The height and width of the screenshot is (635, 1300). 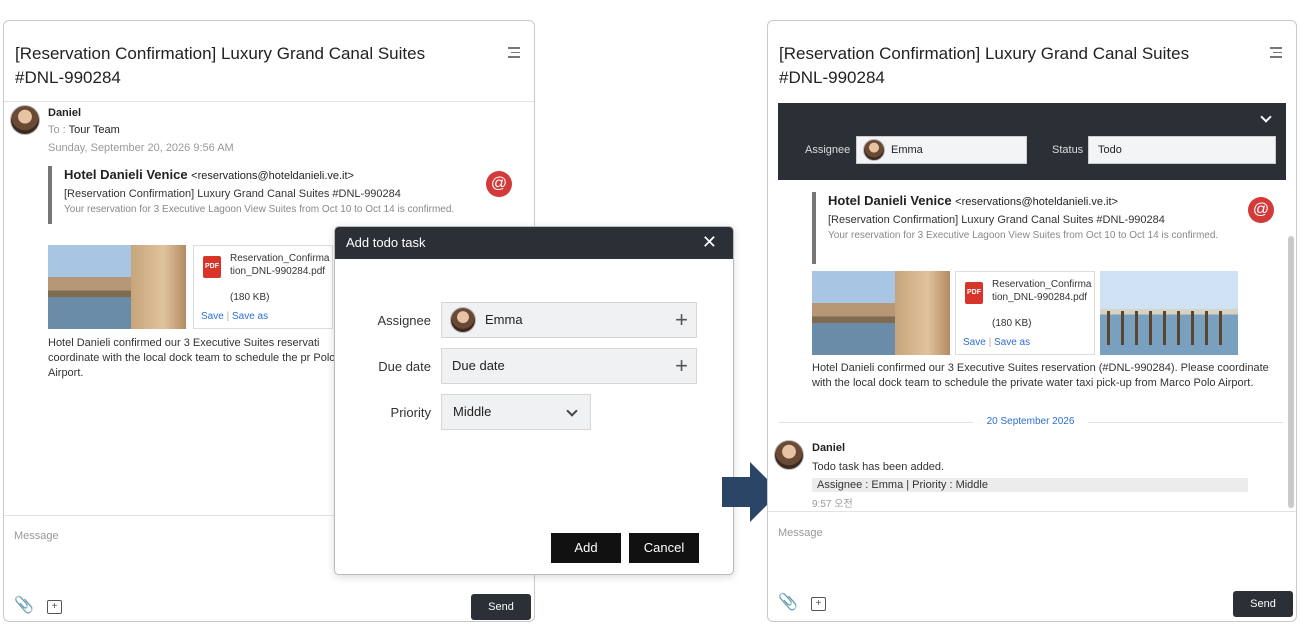 I want to click on modal-title: Add todo task, so click(x=386, y=242).